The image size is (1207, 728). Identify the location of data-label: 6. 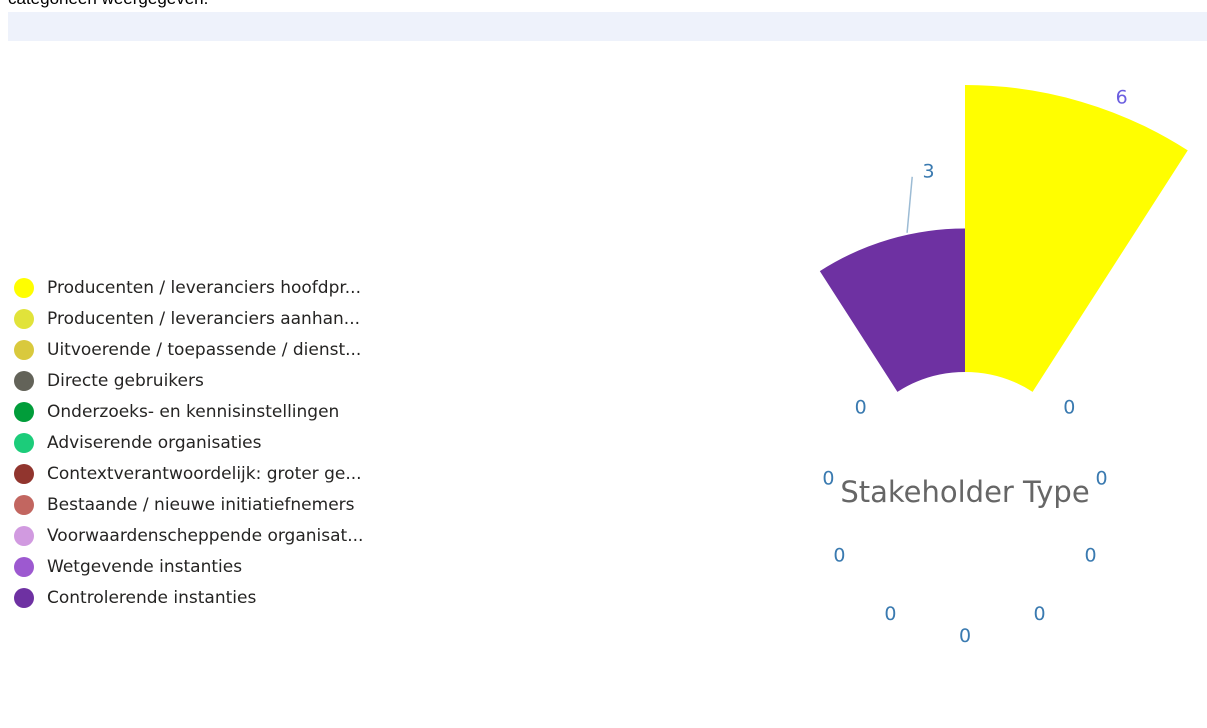
(1122, 98).